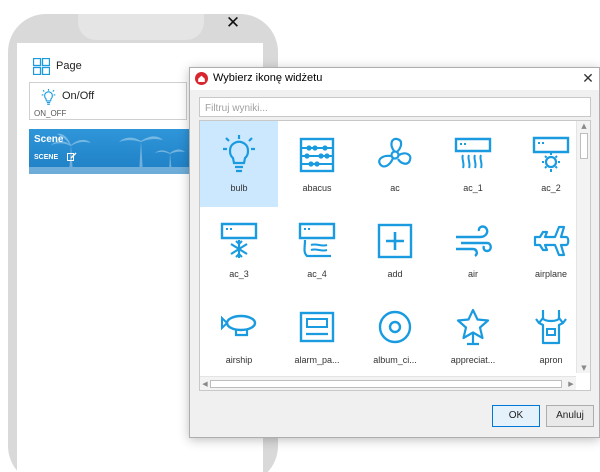 Image resolution: width=600 pixels, height=472 pixels. What do you see at coordinates (239, 240) in the screenshot?
I see `ac-snow-icon` at bounding box center [239, 240].